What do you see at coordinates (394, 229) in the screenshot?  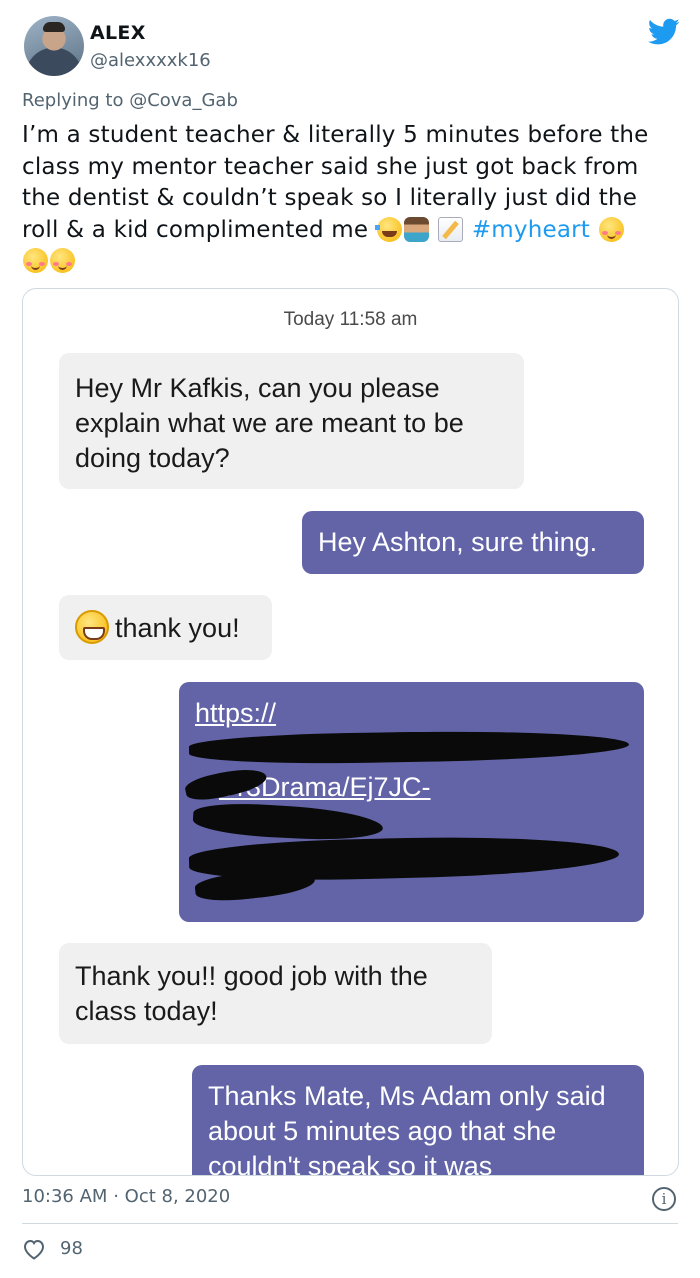 I see `tears-of-joy-icon` at bounding box center [394, 229].